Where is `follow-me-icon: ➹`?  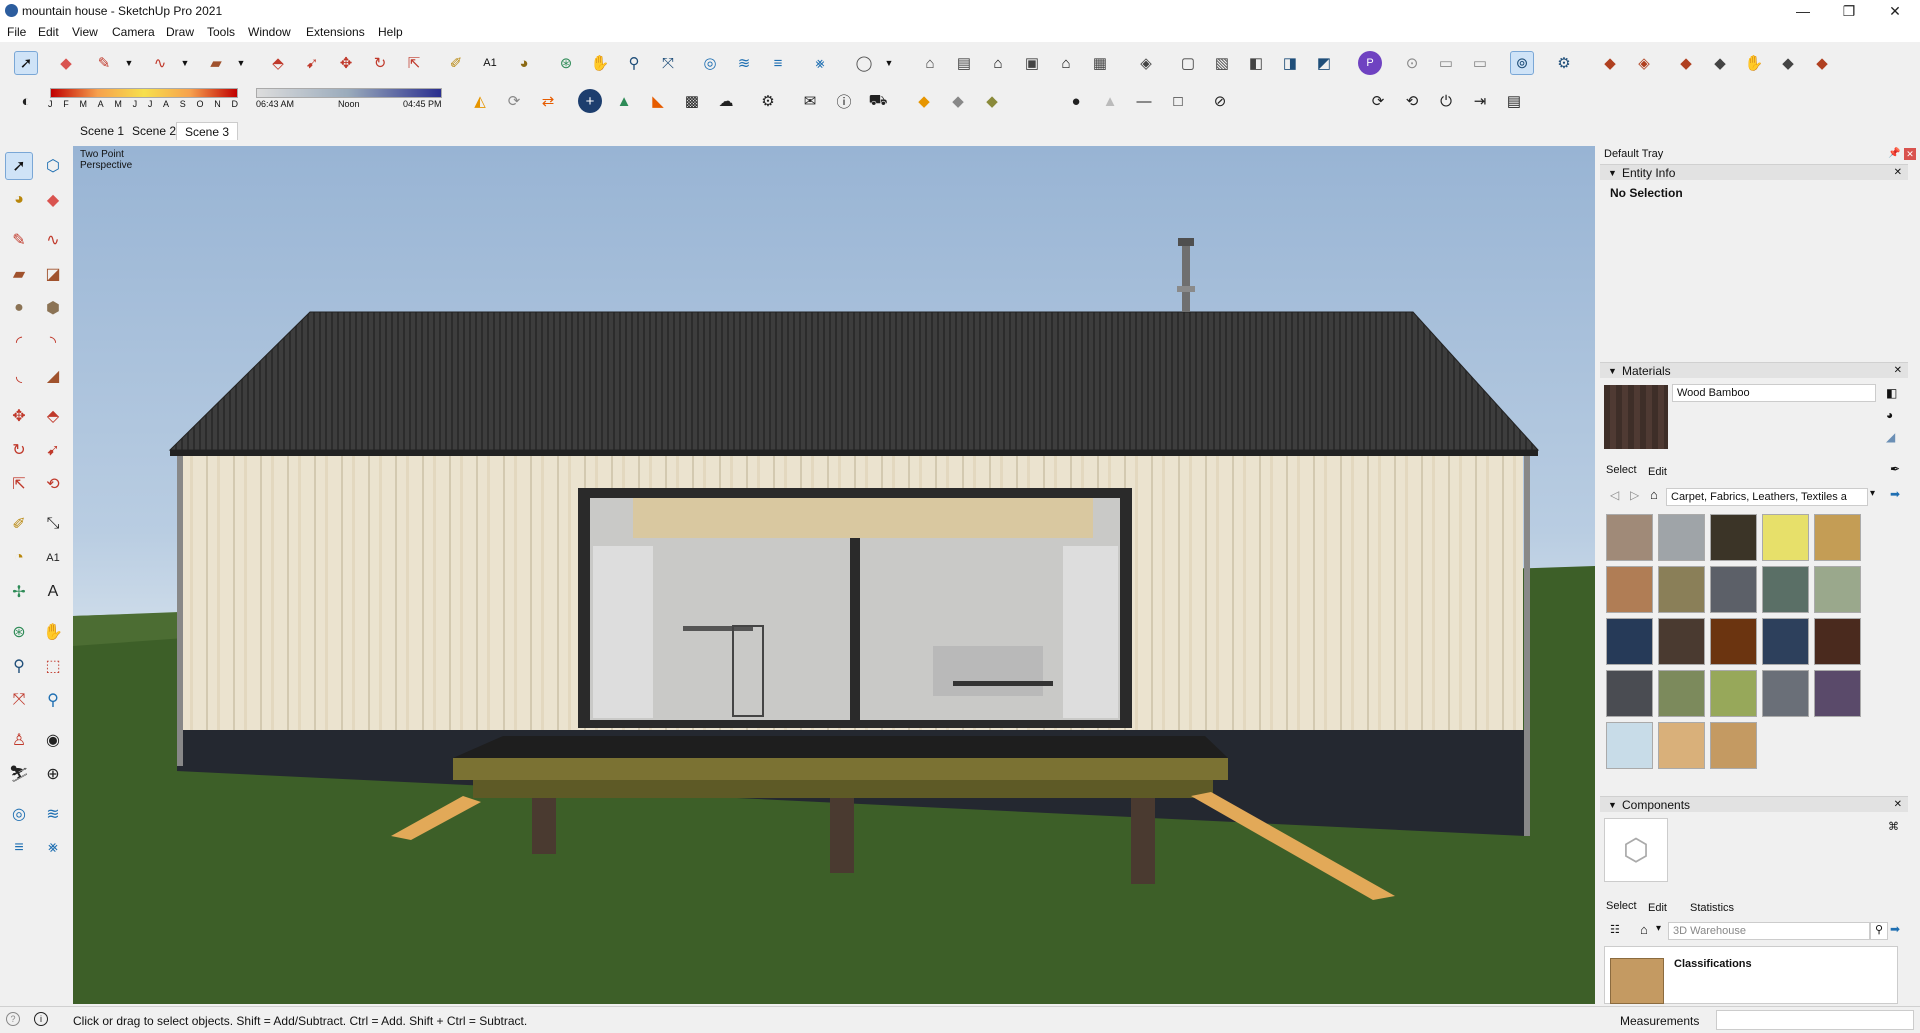
follow-me-icon: ➹ is located at coordinates (312, 63).